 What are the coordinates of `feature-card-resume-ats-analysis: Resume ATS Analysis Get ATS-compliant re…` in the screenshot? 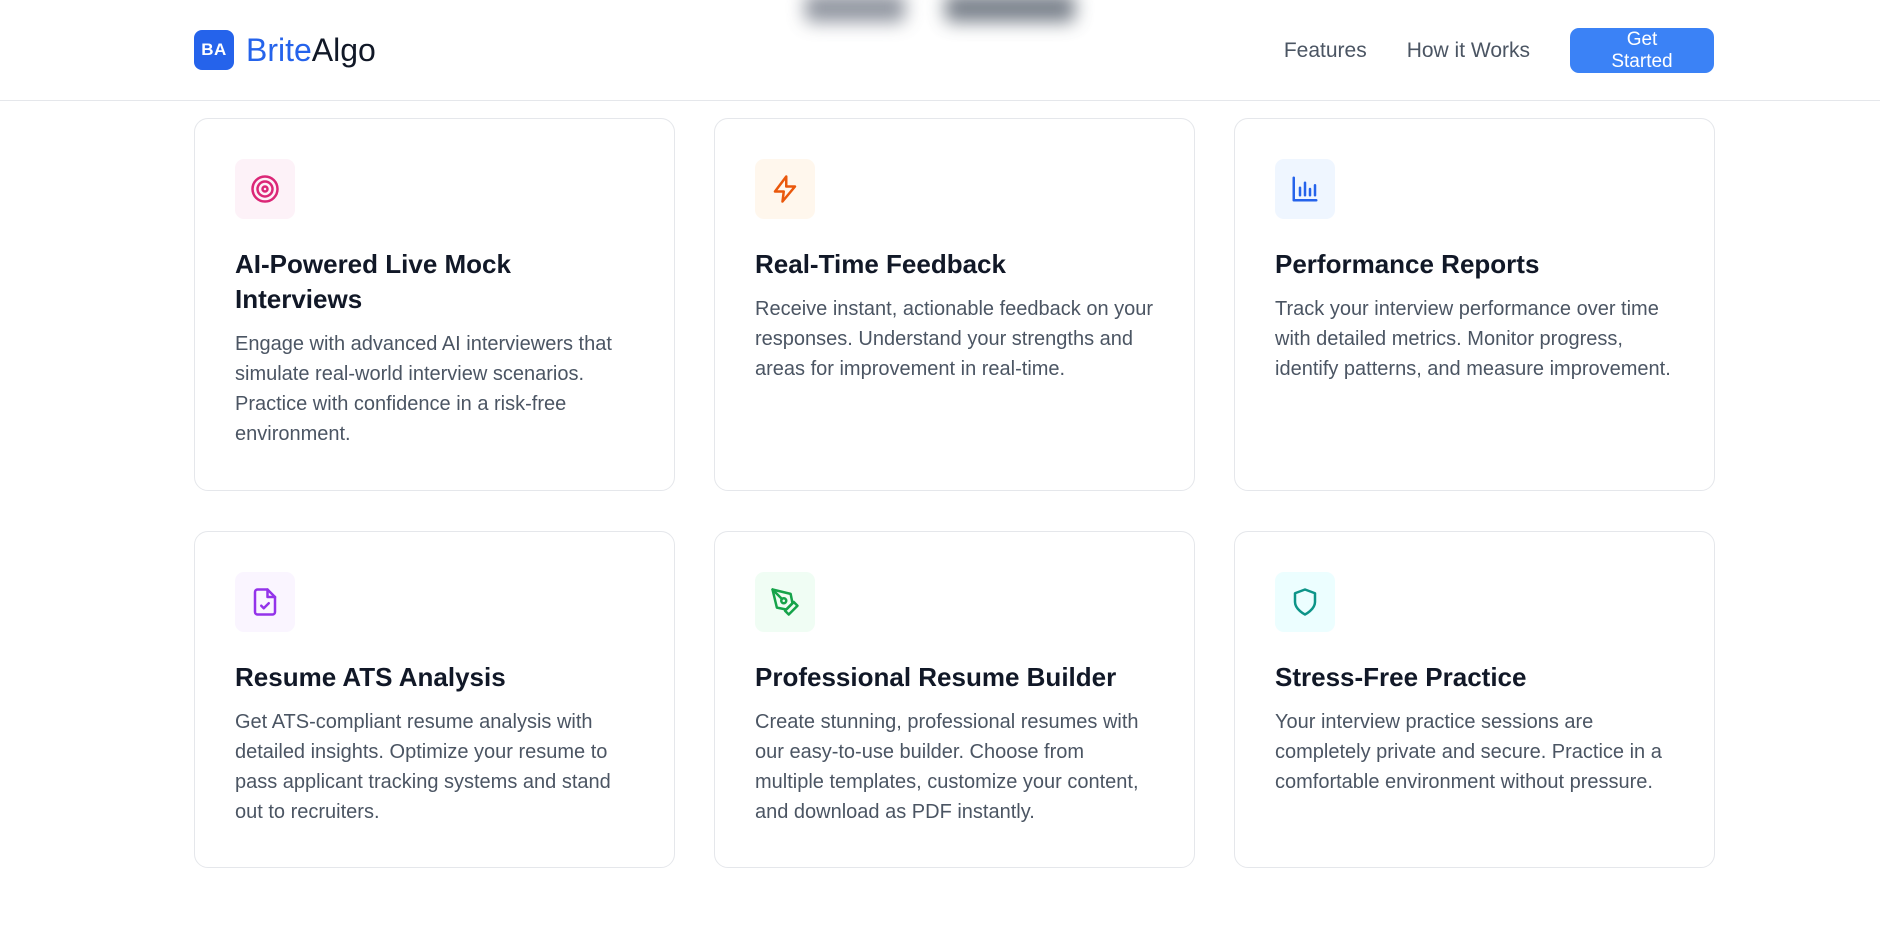 It's located at (434, 699).